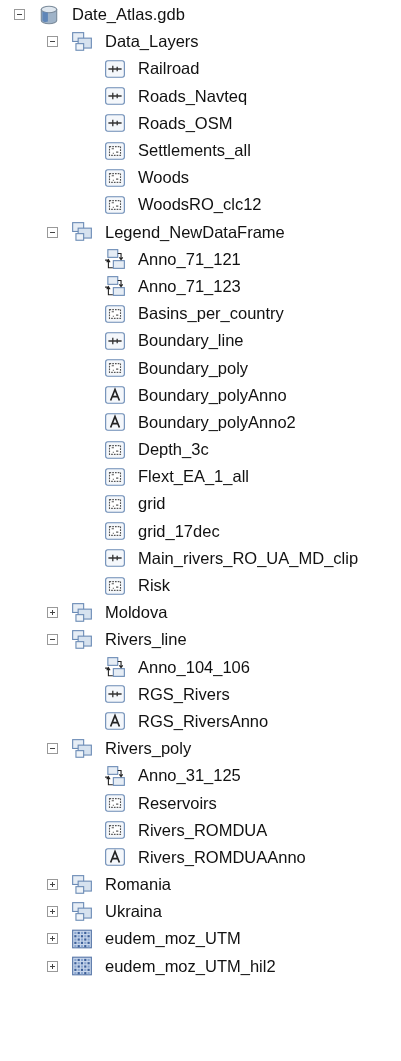  I want to click on tree-item-label: Basins_per_country, so click(211, 314).